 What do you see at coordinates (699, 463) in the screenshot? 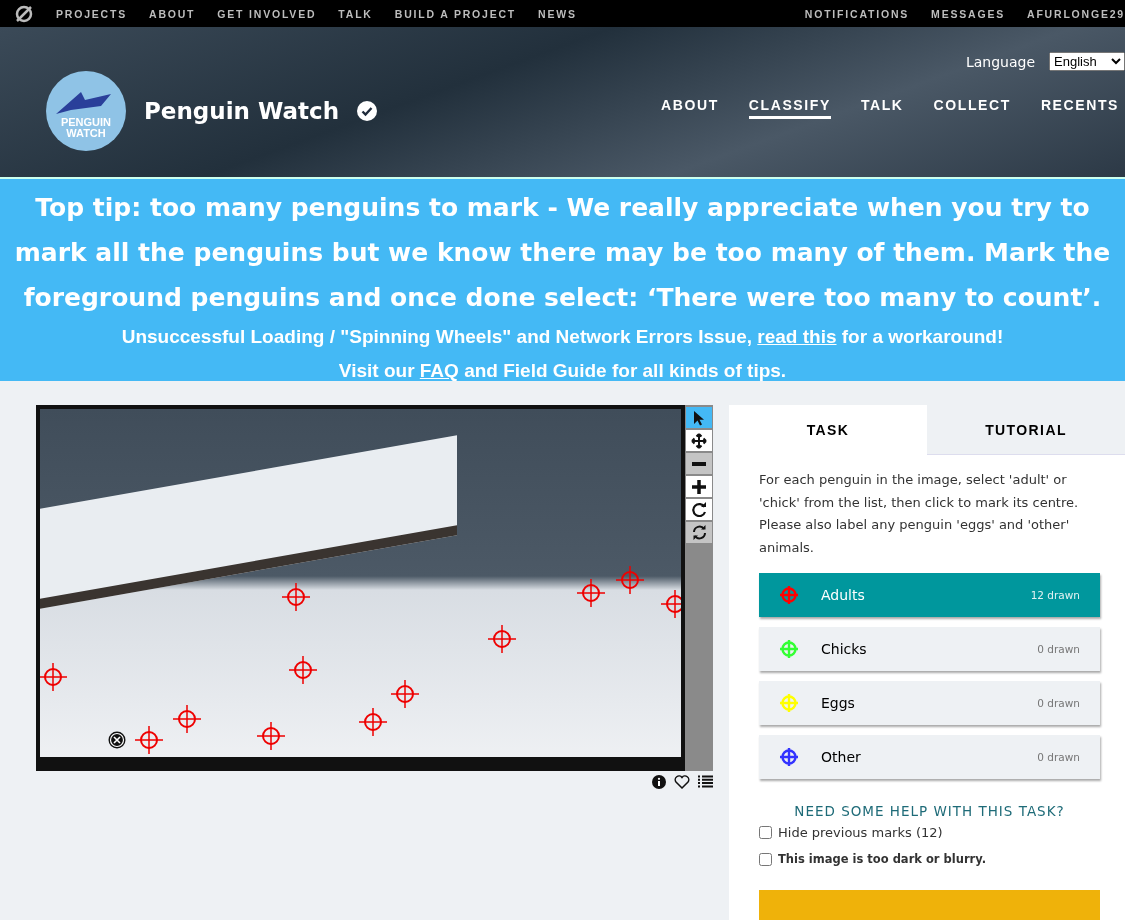
I see `minus-icon` at bounding box center [699, 463].